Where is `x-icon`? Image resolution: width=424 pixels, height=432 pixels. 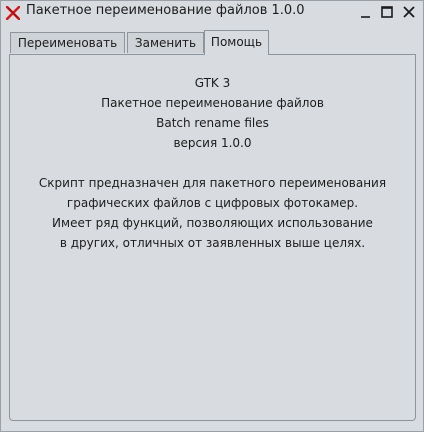
x-icon is located at coordinates (13, 13).